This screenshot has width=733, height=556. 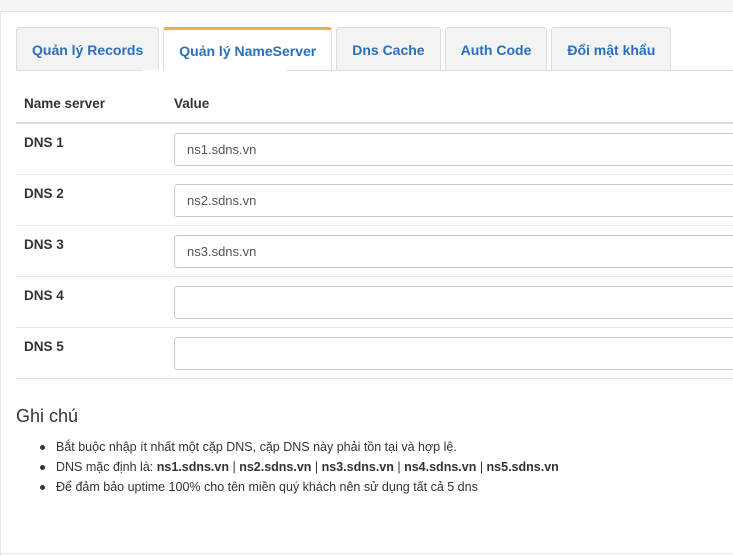 I want to click on top-bar, so click(x=366, y=6).